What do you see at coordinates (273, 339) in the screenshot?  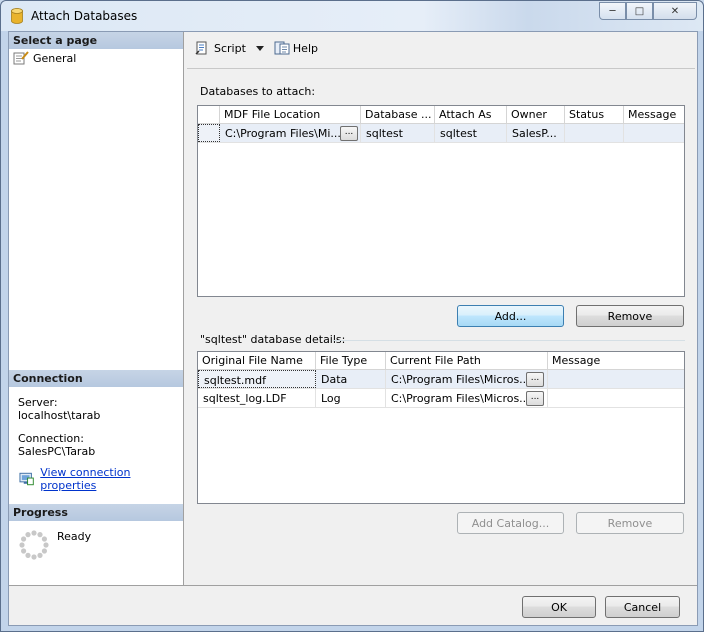 I see `database-details-label: "sqltest" database details:` at bounding box center [273, 339].